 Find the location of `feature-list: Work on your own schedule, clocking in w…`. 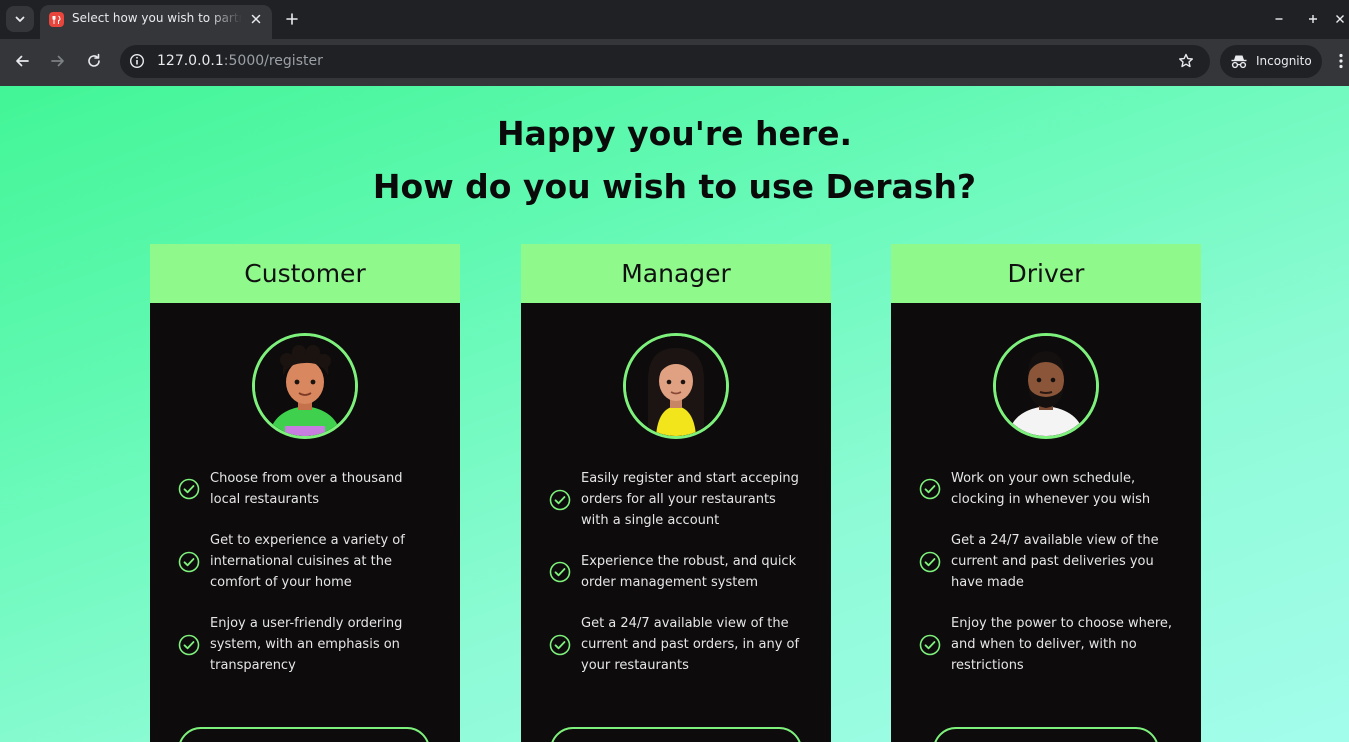

feature-list: Work on your own schedule, clocking in w… is located at coordinates (1054, 582).